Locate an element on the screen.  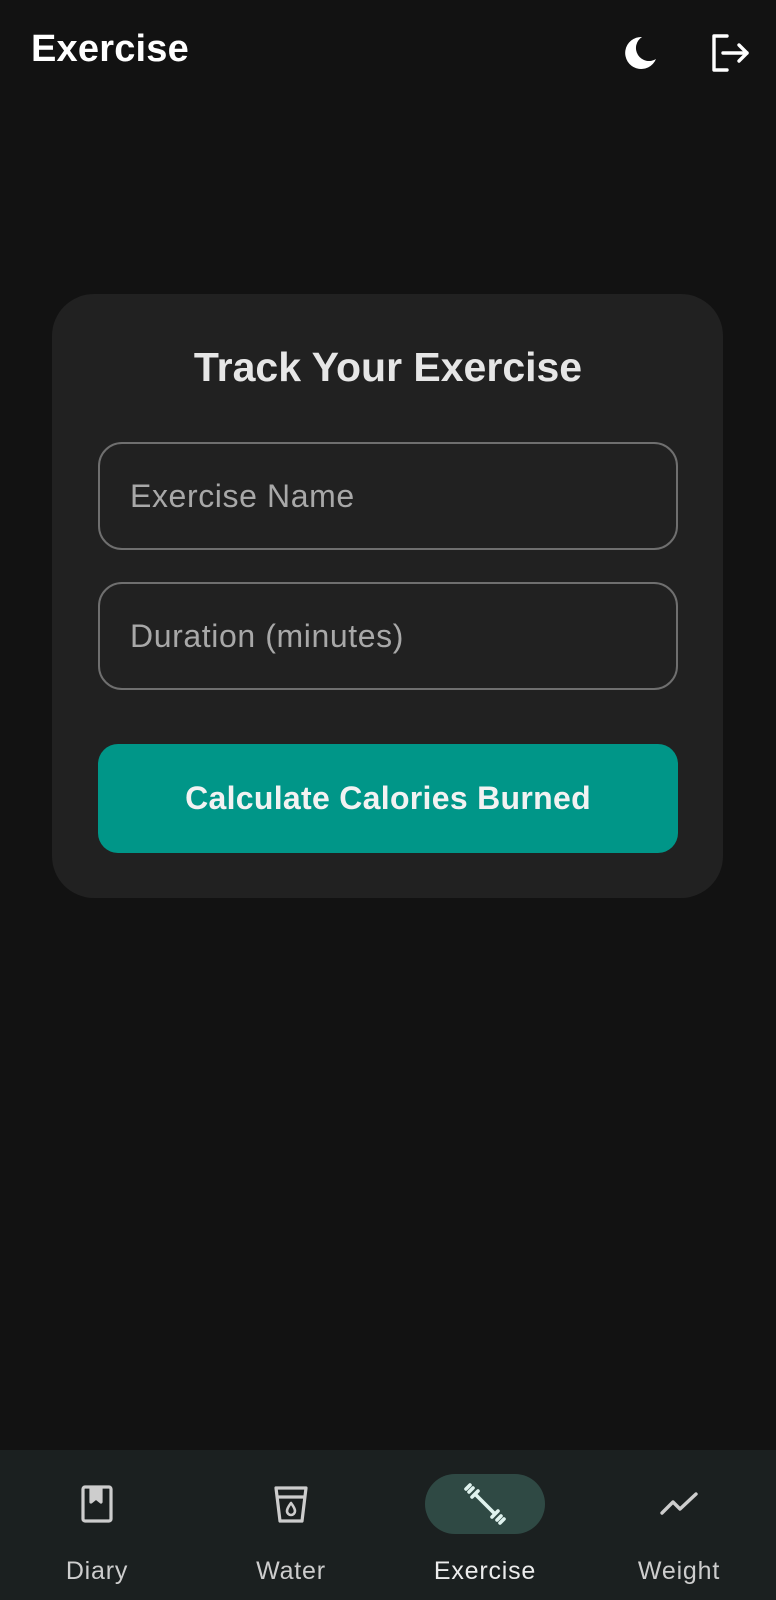
dumbbell-icon is located at coordinates (485, 1504).